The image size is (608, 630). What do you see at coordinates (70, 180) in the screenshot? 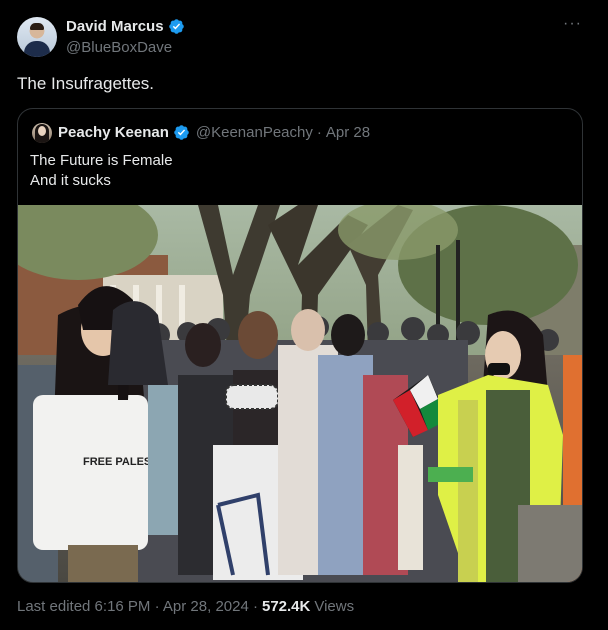
I see `quoted-text-line: And it sucks` at bounding box center [70, 180].